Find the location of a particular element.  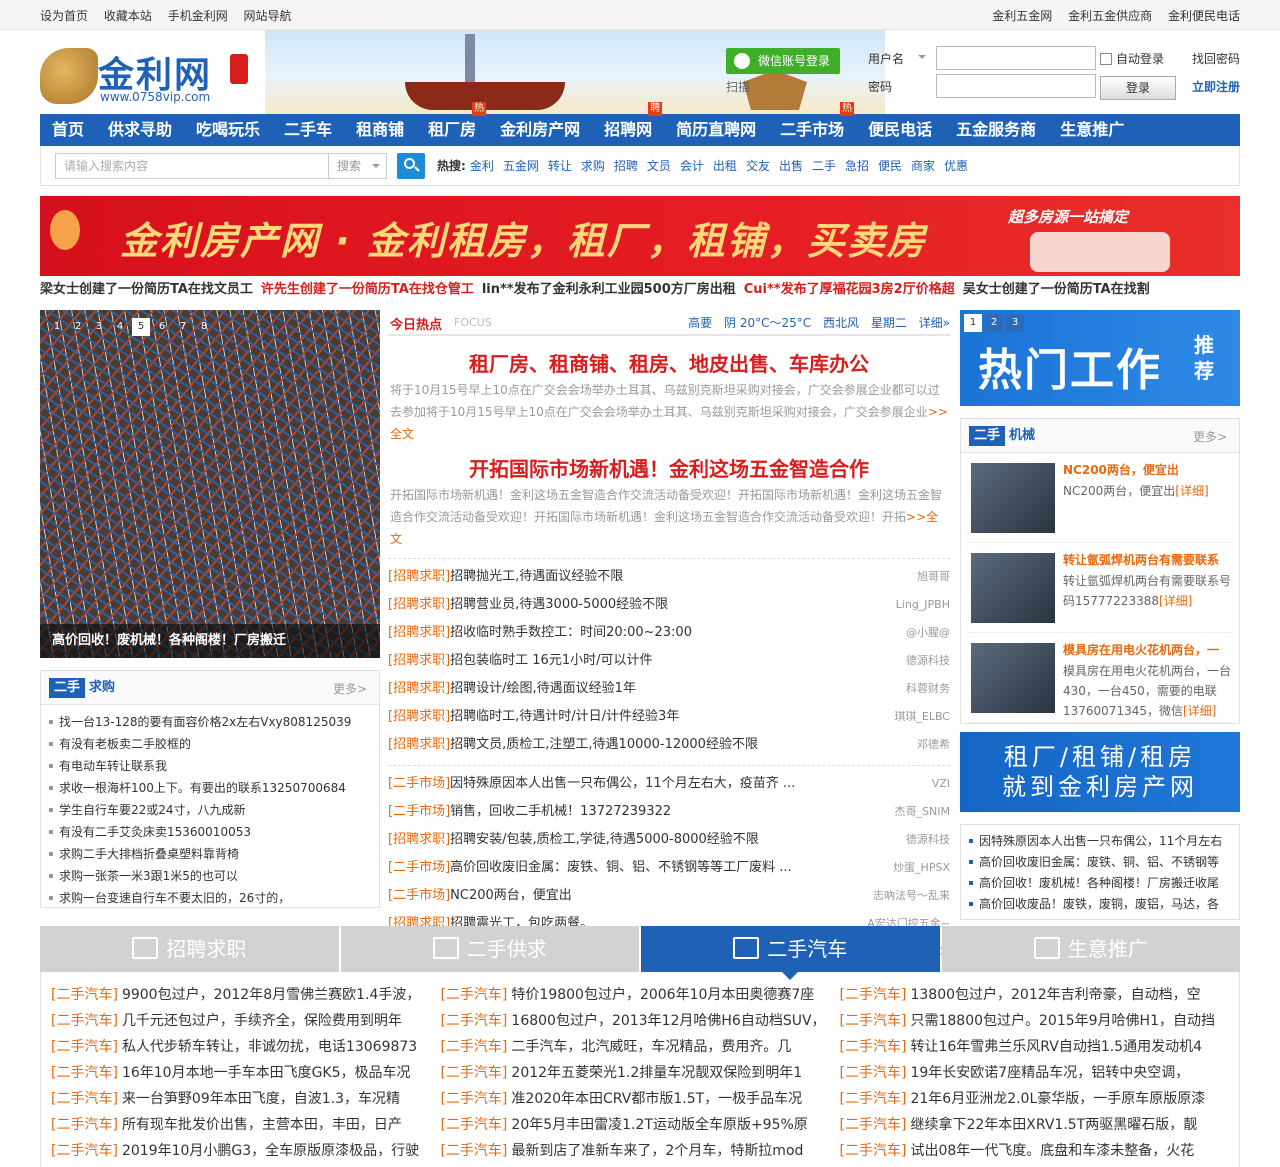

listing-title: 所有现车批发价出售，主营本田，丰田，日产 is located at coordinates (262, 1125).